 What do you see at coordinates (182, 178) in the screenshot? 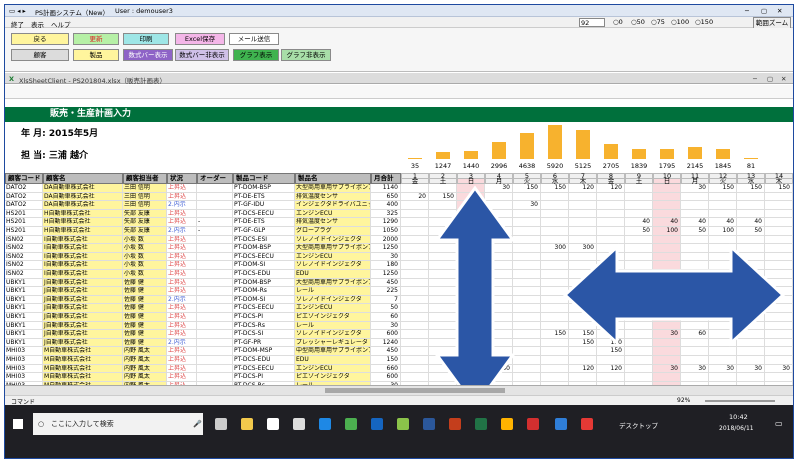
I see `header-status: 状況` at bounding box center [182, 178].